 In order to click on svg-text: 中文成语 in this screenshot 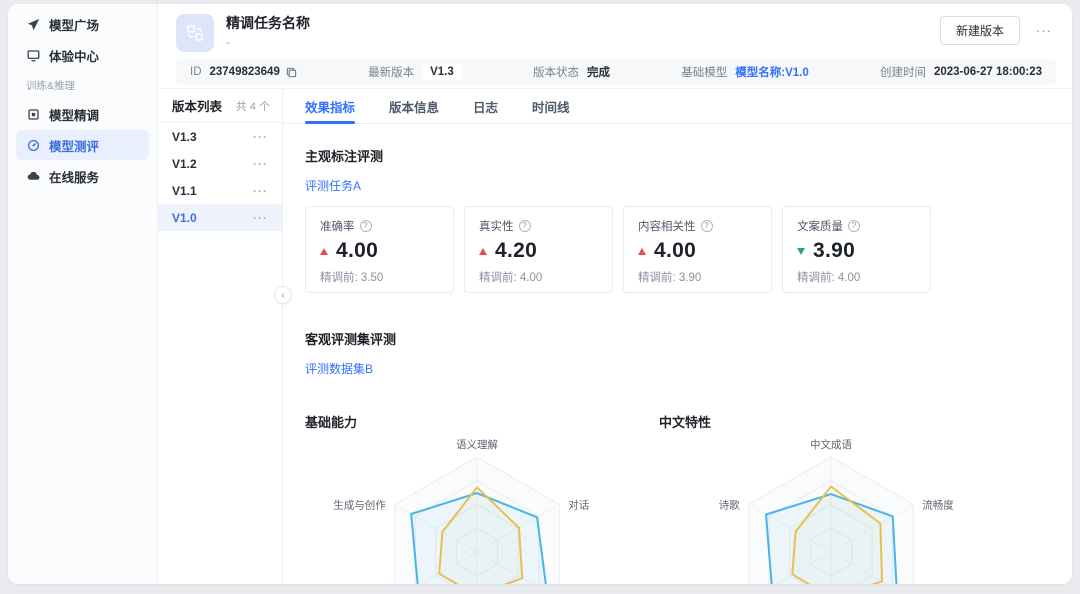, I will do `click(831, 444)`.